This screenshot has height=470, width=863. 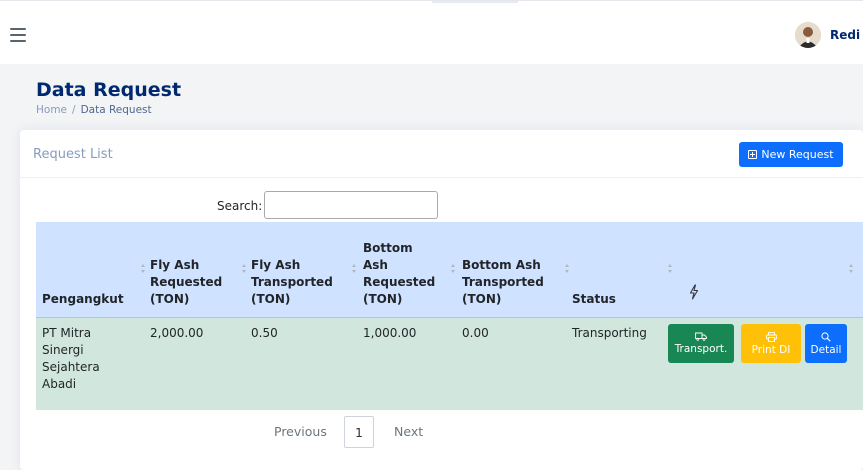 What do you see at coordinates (83, 299) in the screenshot?
I see `column-header-pengangkut: Pengangkut` at bounding box center [83, 299].